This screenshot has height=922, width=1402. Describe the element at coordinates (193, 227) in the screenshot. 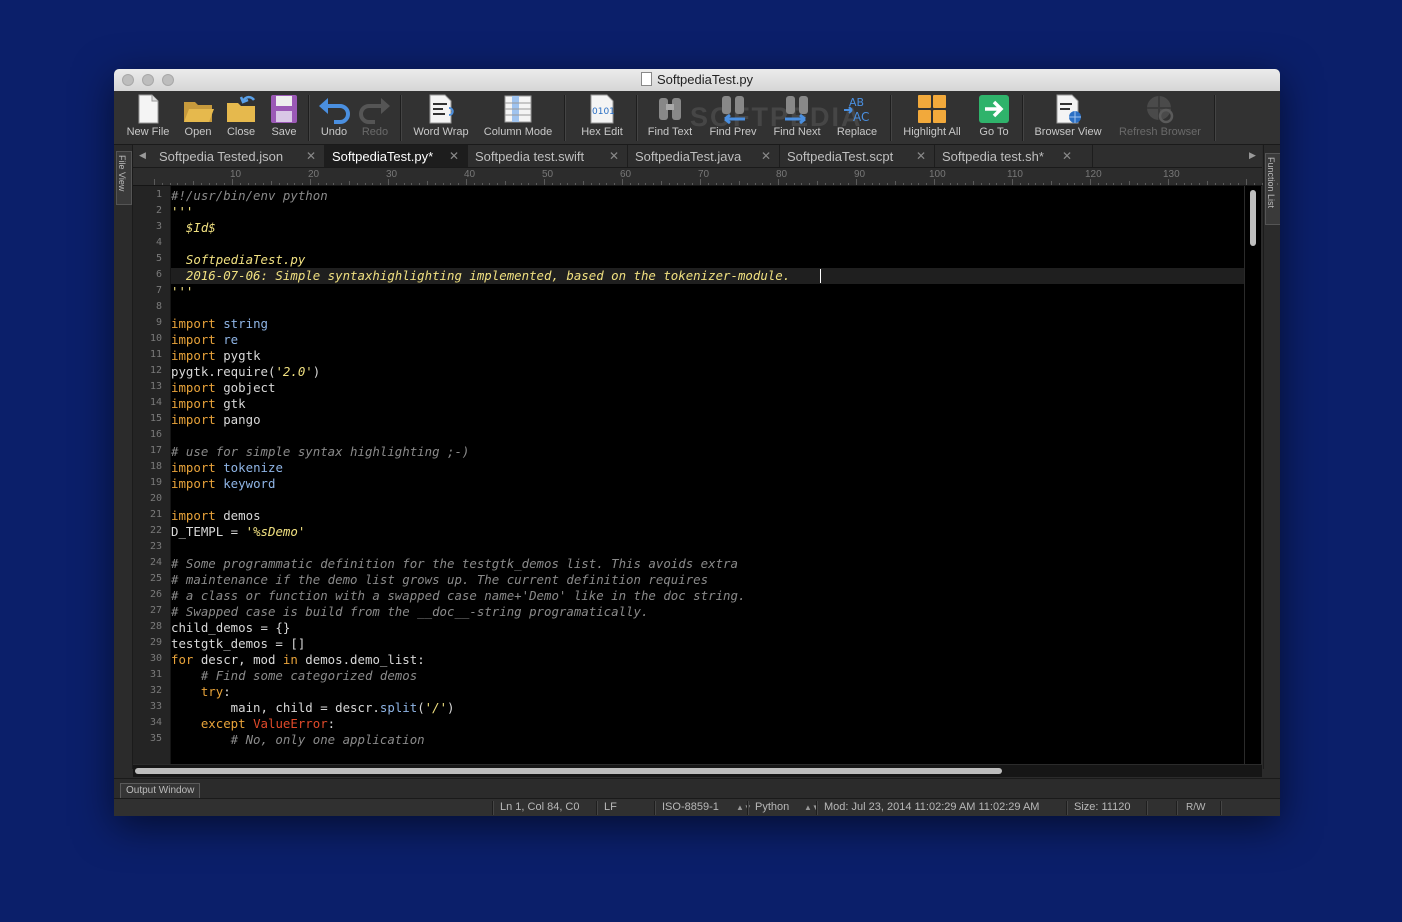

I see `code-line: $Id$` at that location.